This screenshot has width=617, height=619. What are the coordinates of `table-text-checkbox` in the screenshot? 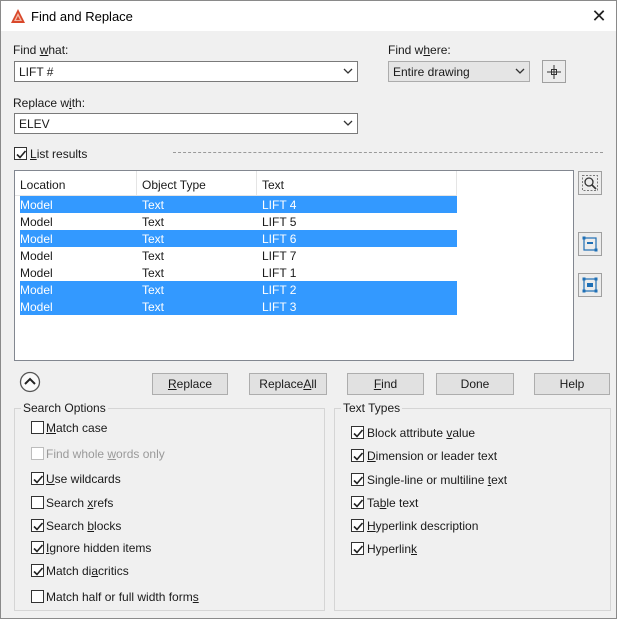 It's located at (357, 502).